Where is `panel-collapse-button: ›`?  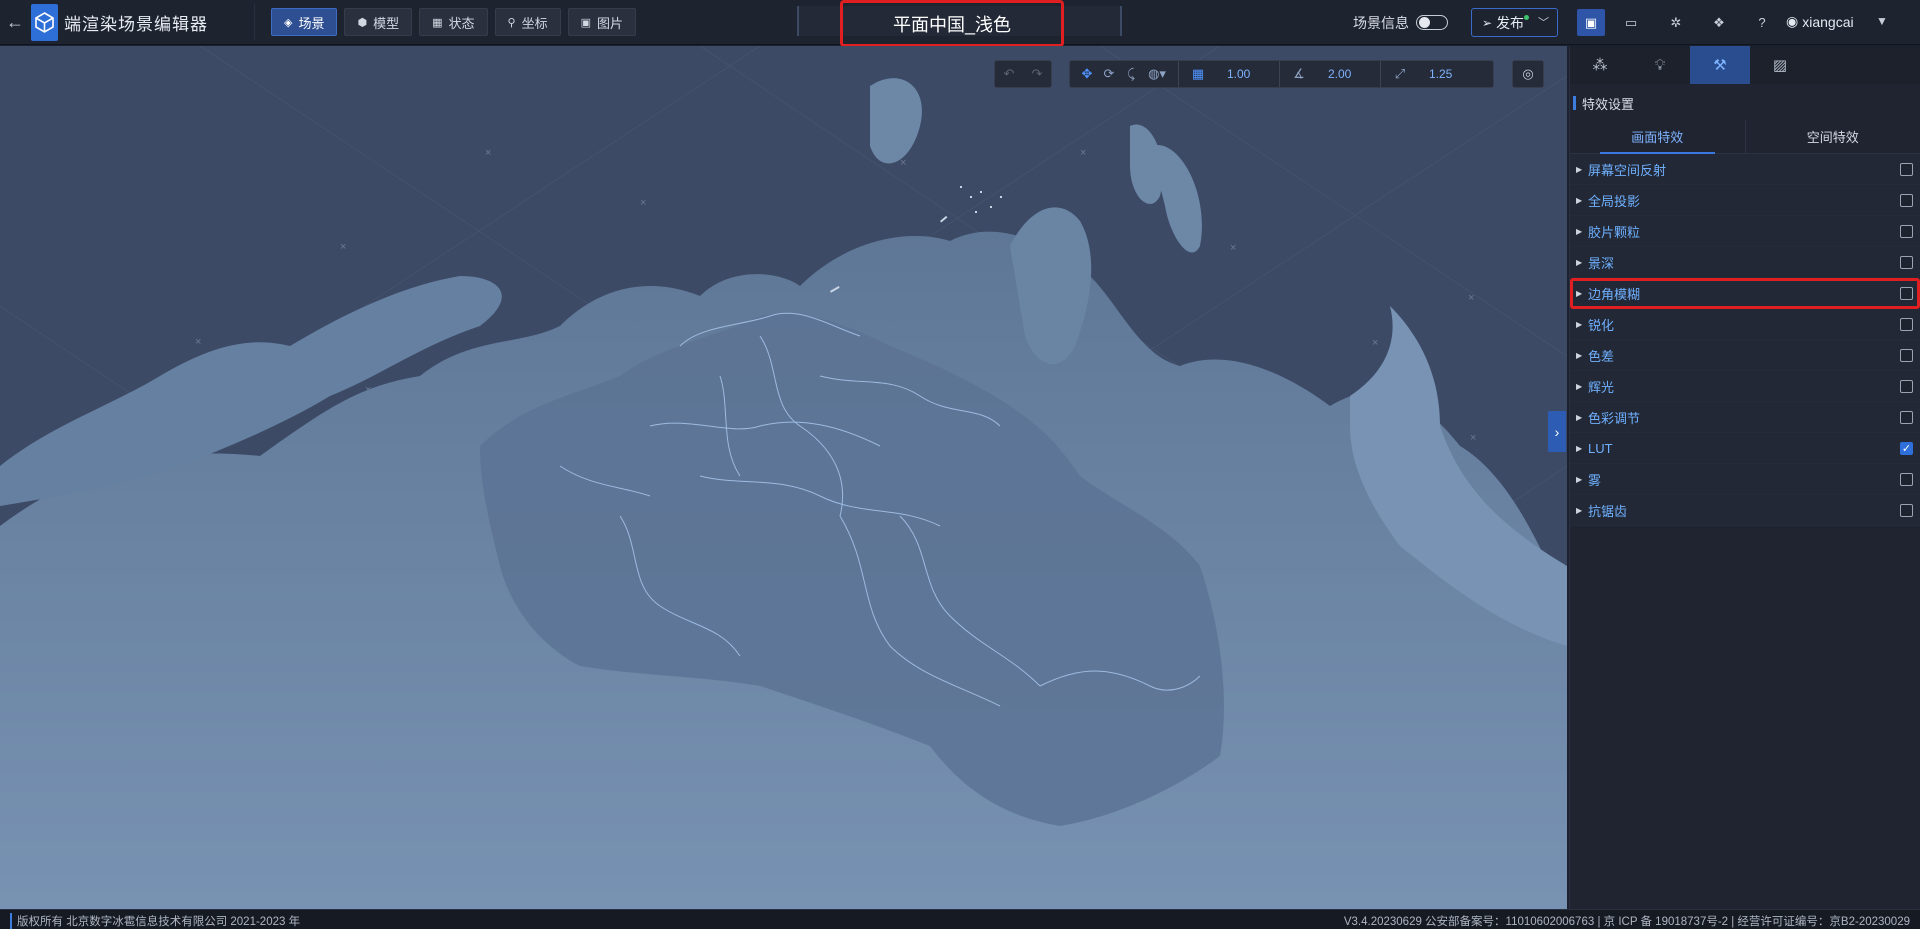 panel-collapse-button: › is located at coordinates (1557, 431).